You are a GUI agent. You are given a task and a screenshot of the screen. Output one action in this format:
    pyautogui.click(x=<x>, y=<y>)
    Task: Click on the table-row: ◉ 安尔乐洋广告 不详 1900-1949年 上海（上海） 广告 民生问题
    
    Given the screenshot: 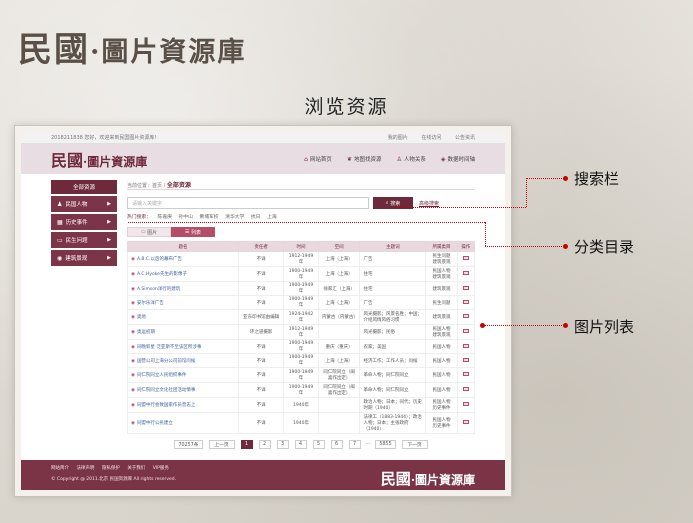 What is the action you would take?
    pyautogui.click(x=301, y=302)
    